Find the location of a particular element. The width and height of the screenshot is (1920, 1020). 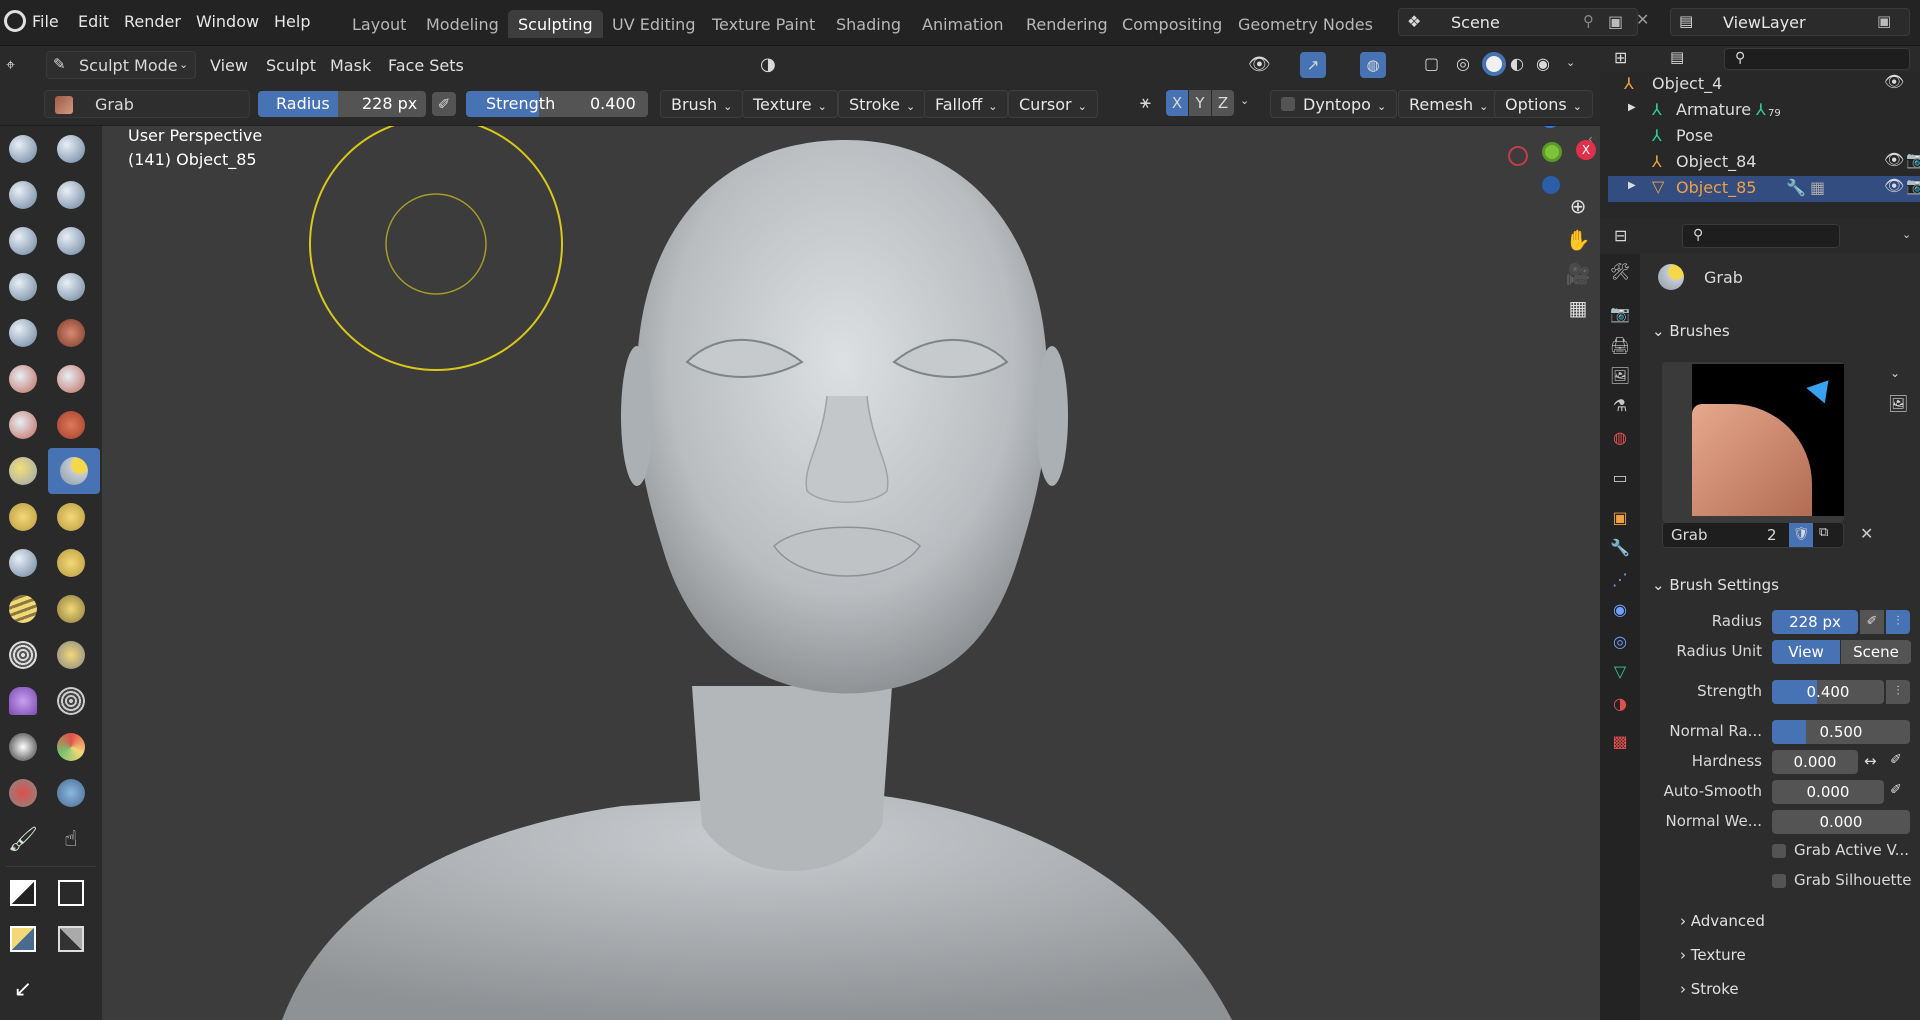

tab-modeling: Modeling is located at coordinates (462, 24).